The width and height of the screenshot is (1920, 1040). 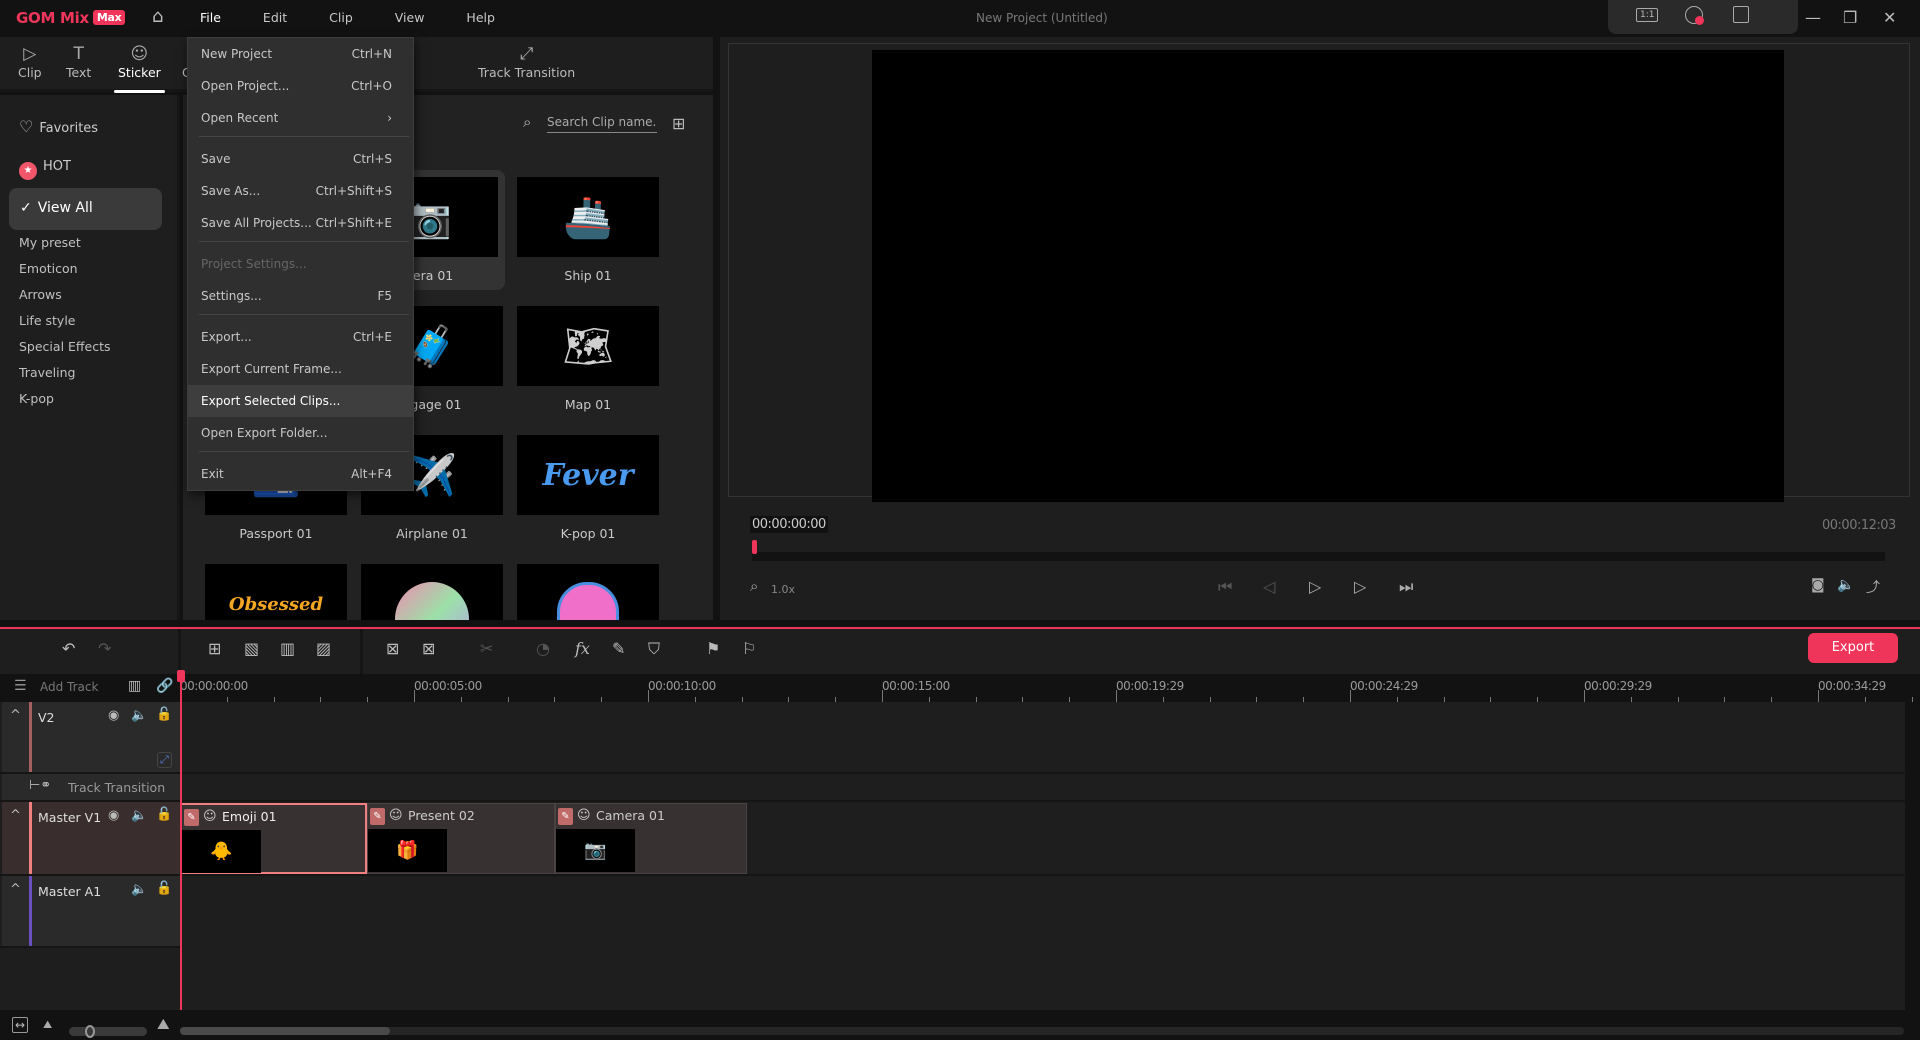 What do you see at coordinates (30, 61) in the screenshot?
I see `tab-clip: ▷ Clip` at bounding box center [30, 61].